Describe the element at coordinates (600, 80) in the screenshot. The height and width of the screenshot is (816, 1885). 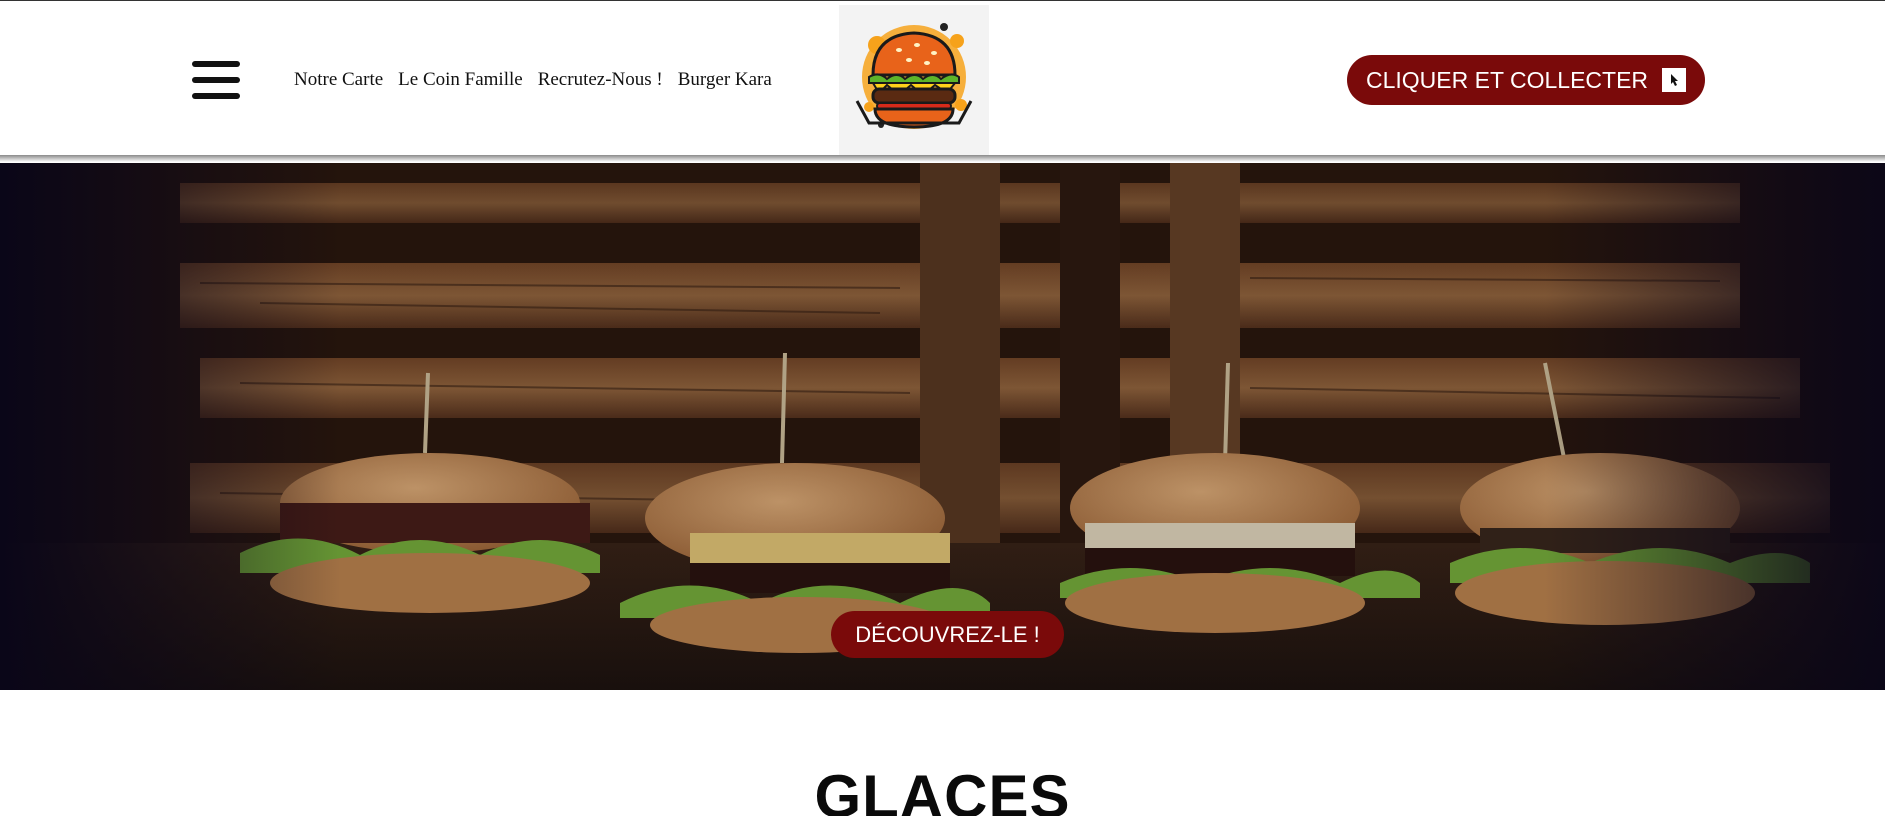
I see `nav-link-recrutez-nous: Recrutez-Nous !` at that location.